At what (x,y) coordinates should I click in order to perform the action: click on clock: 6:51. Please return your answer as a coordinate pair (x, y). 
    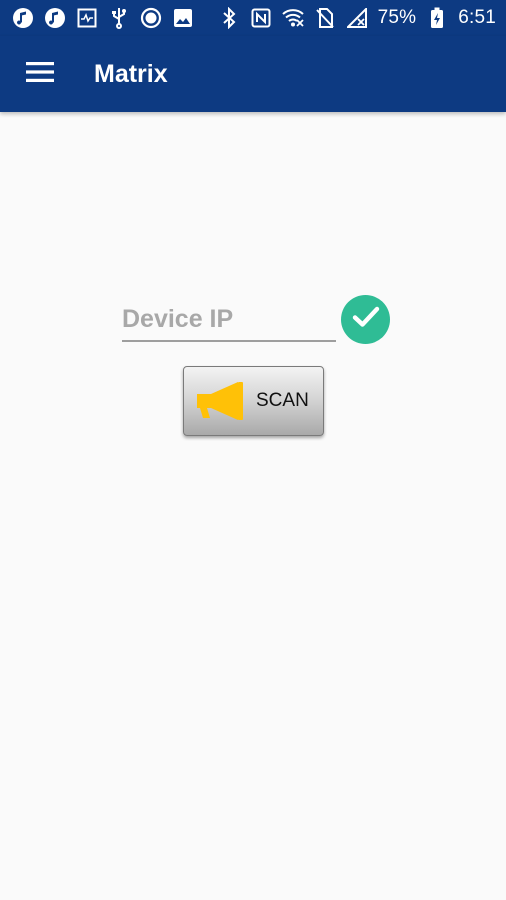
    Looking at the image, I should click on (477, 17).